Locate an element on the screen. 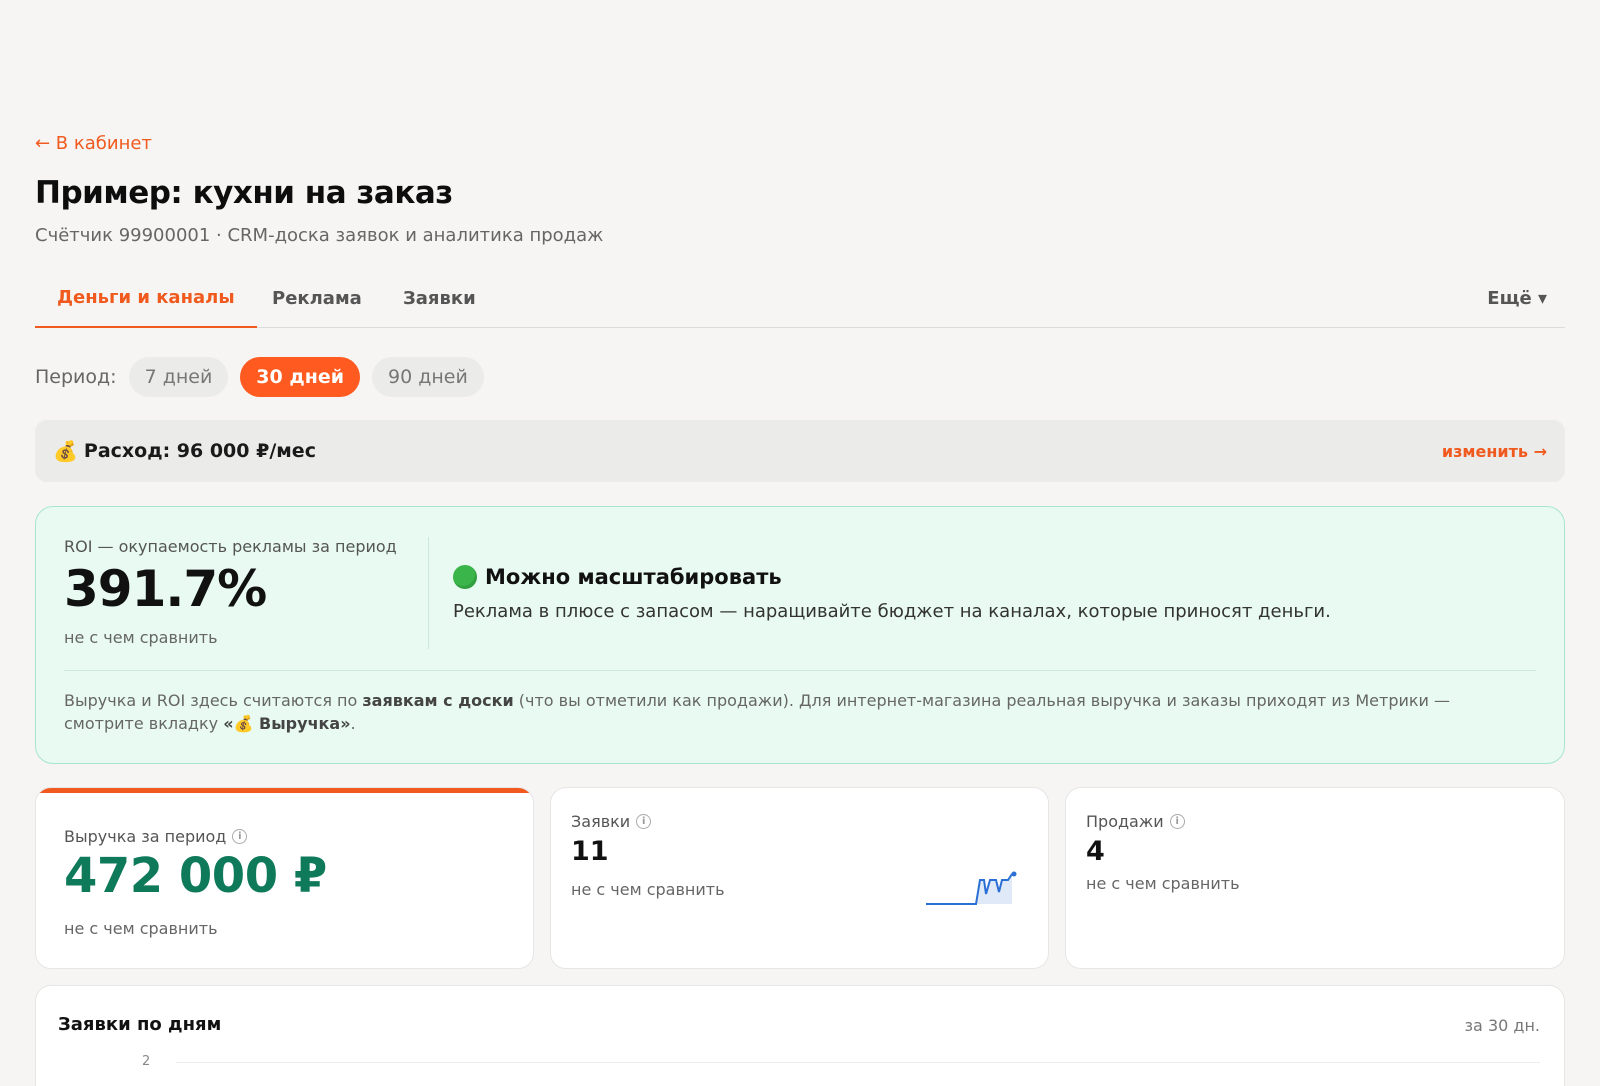 The height and width of the screenshot is (1086, 1600). period-label: Период: is located at coordinates (76, 377).